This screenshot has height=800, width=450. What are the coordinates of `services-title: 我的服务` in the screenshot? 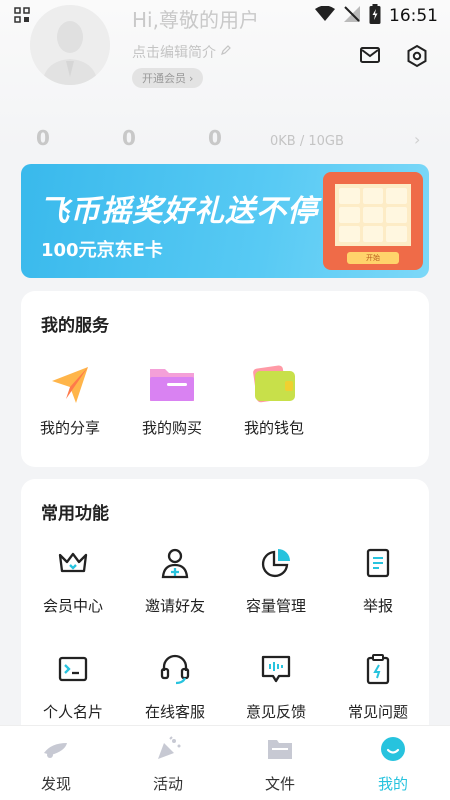 It's located at (75, 326).